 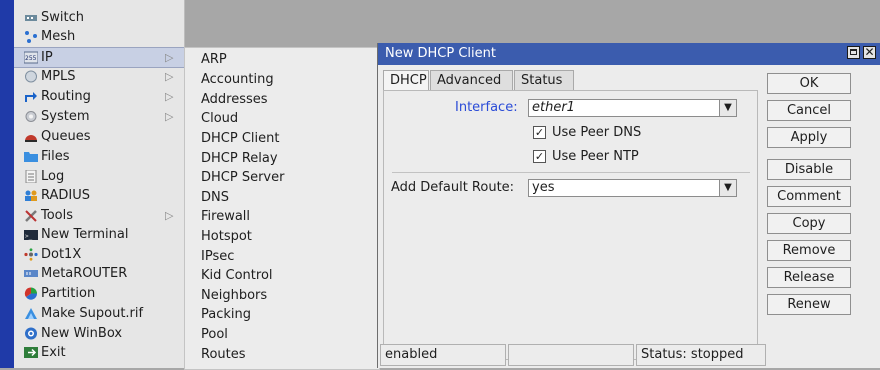 What do you see at coordinates (31, 18) in the screenshot?
I see `switch-icon` at bounding box center [31, 18].